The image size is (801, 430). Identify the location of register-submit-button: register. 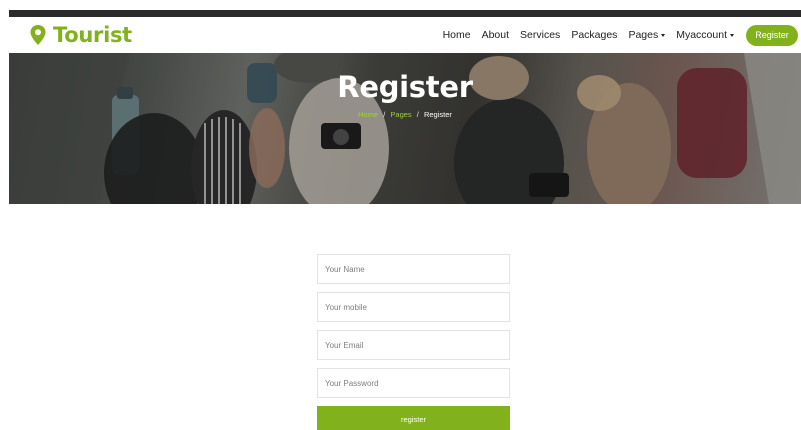
(413, 418).